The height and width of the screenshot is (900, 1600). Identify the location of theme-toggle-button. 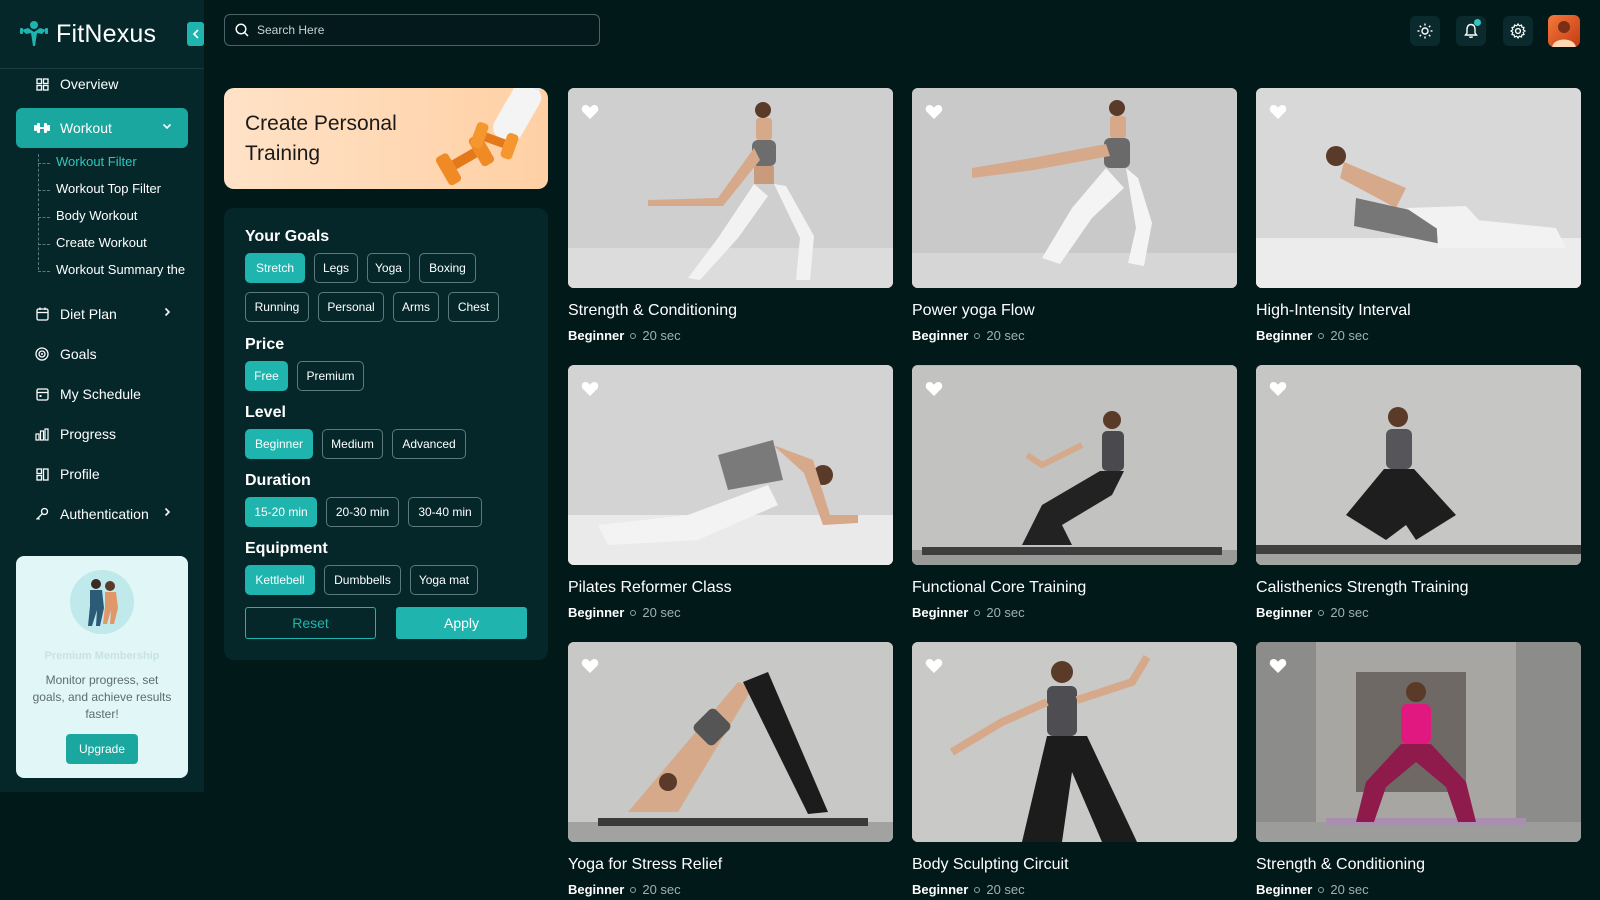
(1425, 31).